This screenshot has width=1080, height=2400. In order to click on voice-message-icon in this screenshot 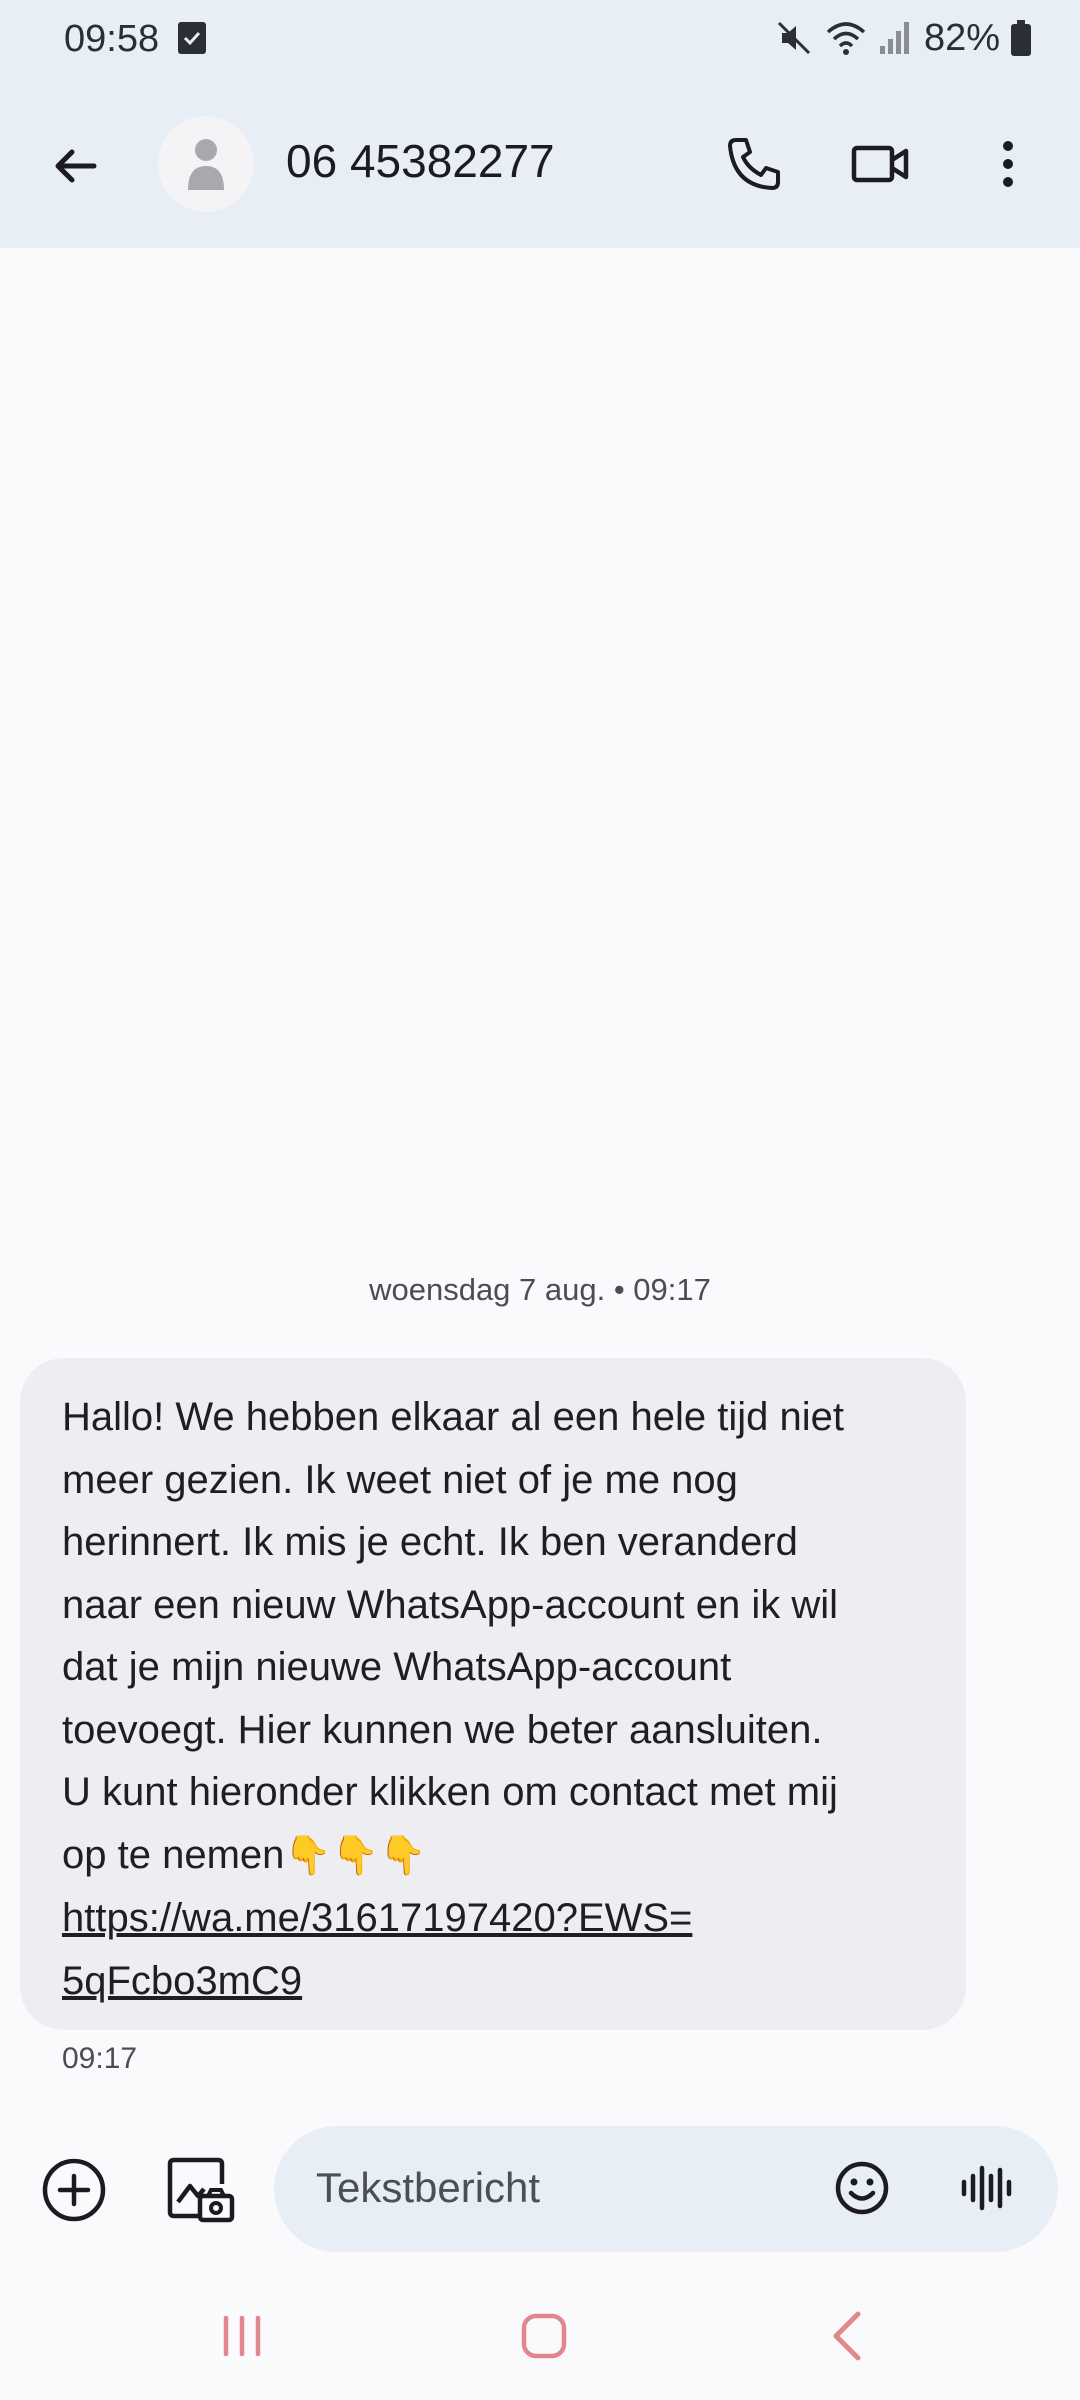, I will do `click(986, 2188)`.